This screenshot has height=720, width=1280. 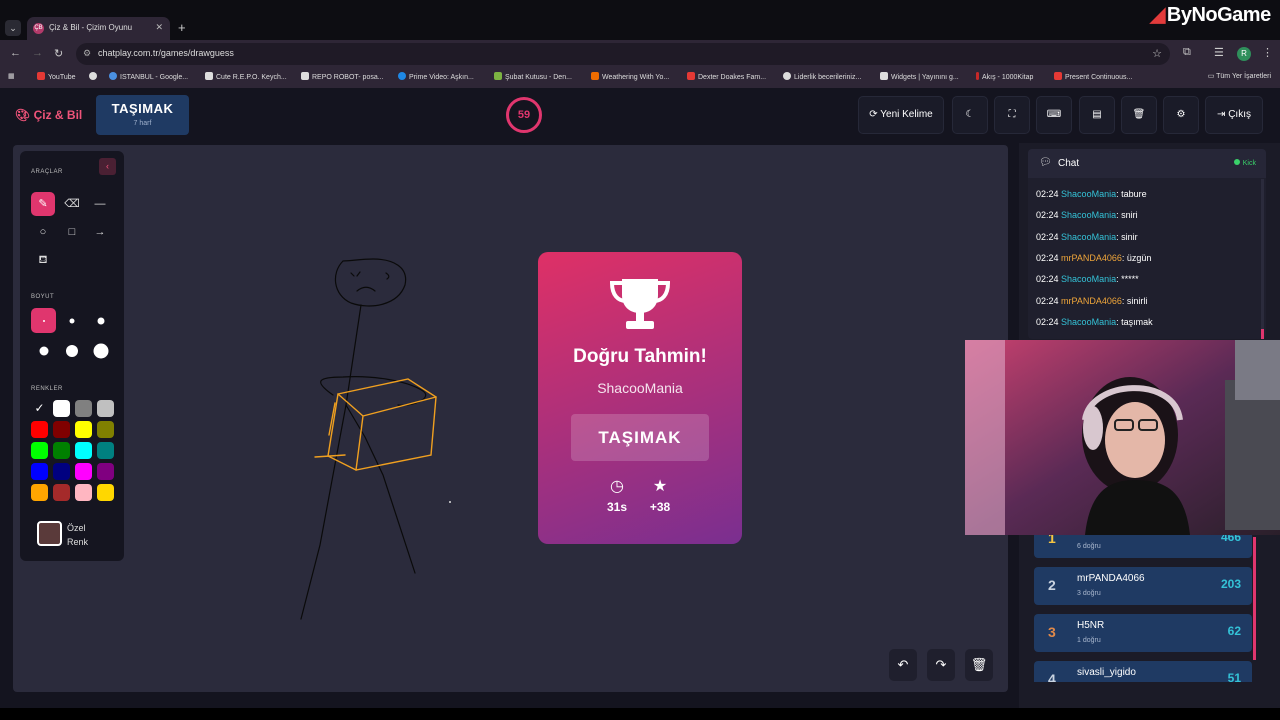 I want to click on url-field: ⚙ chatplay.com.tr/games/drawguess ☆, so click(x=623, y=54).